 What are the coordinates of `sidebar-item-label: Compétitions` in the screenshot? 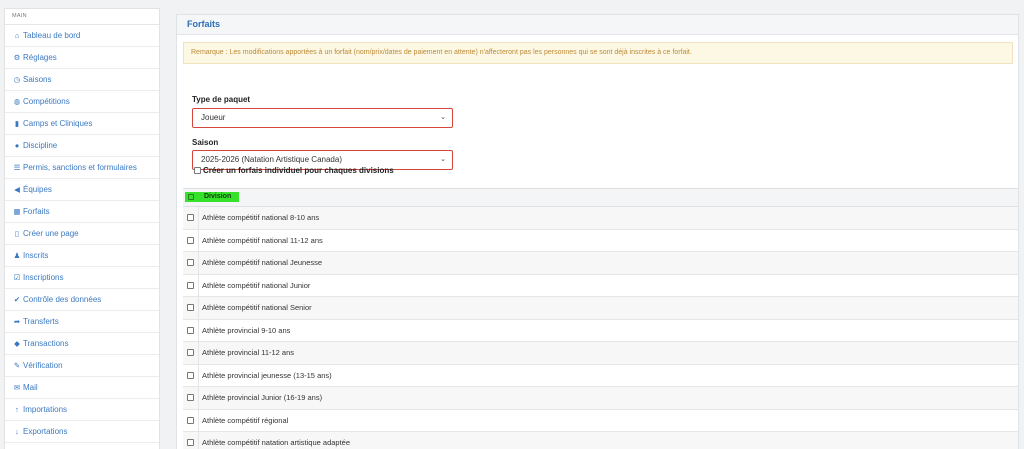 It's located at (46, 101).